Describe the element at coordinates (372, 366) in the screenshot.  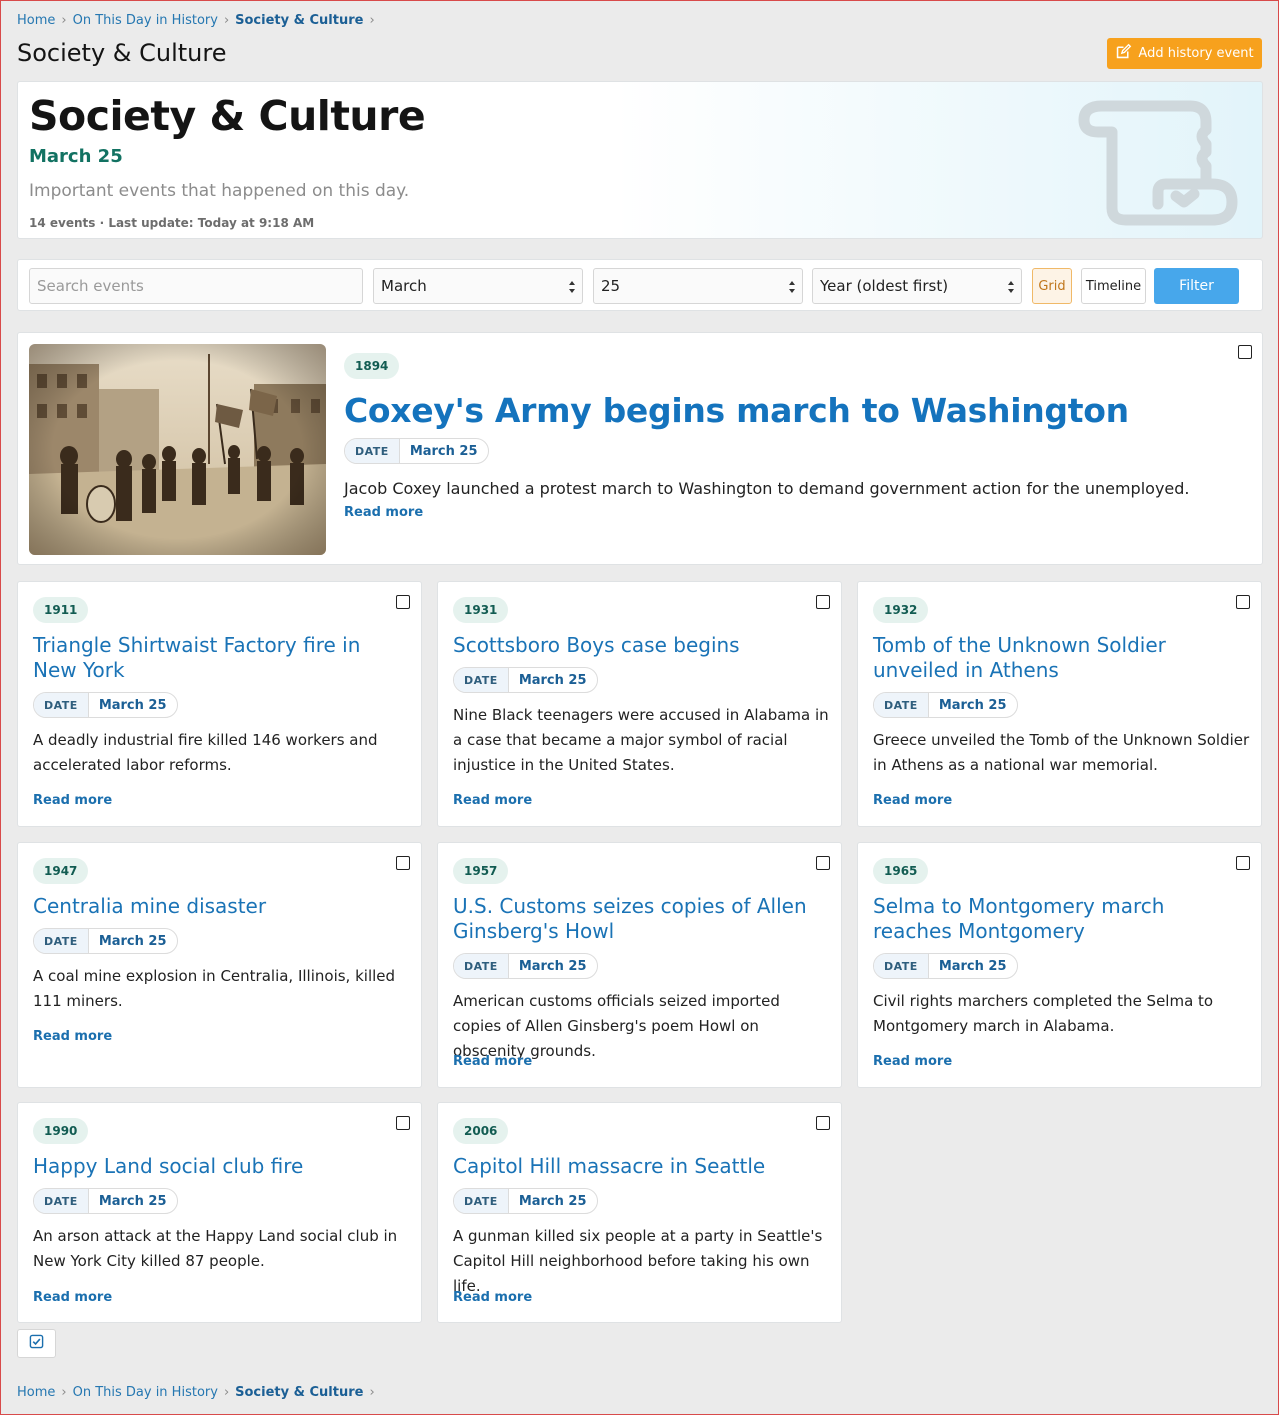
I see `year-badge: 1894` at that location.